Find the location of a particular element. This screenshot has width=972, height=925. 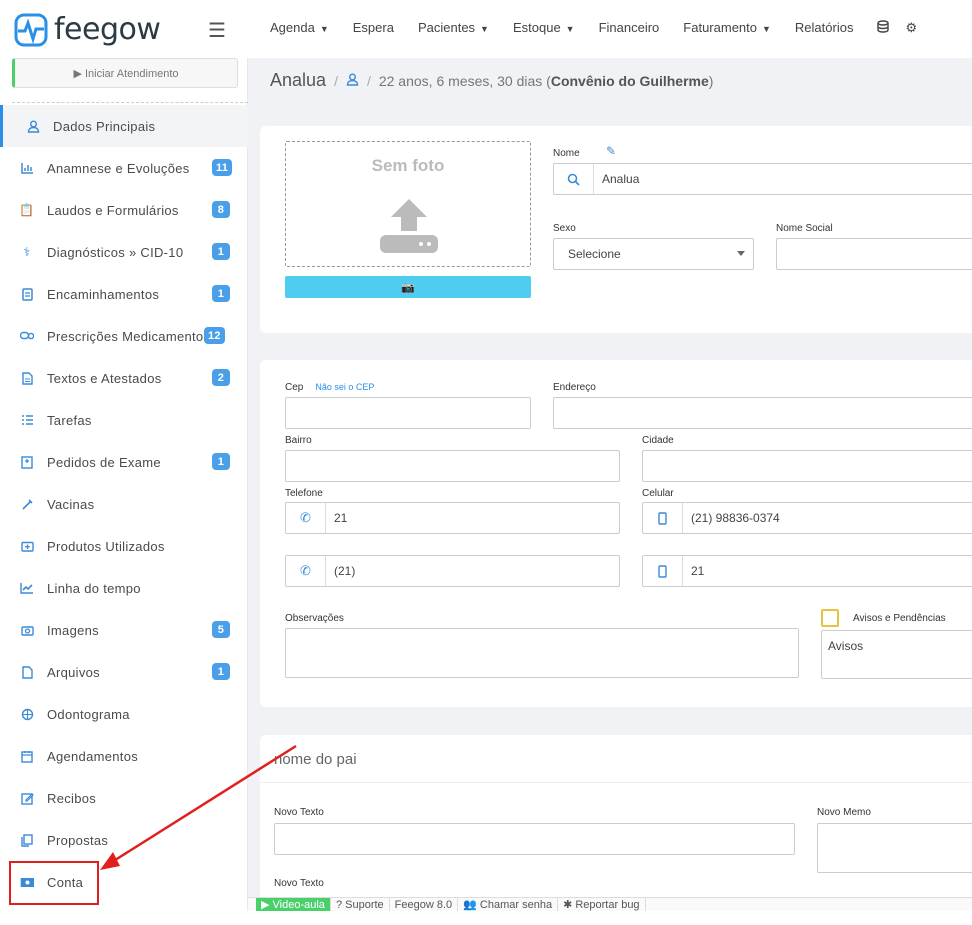

tasks-icon is located at coordinates (27, 420).